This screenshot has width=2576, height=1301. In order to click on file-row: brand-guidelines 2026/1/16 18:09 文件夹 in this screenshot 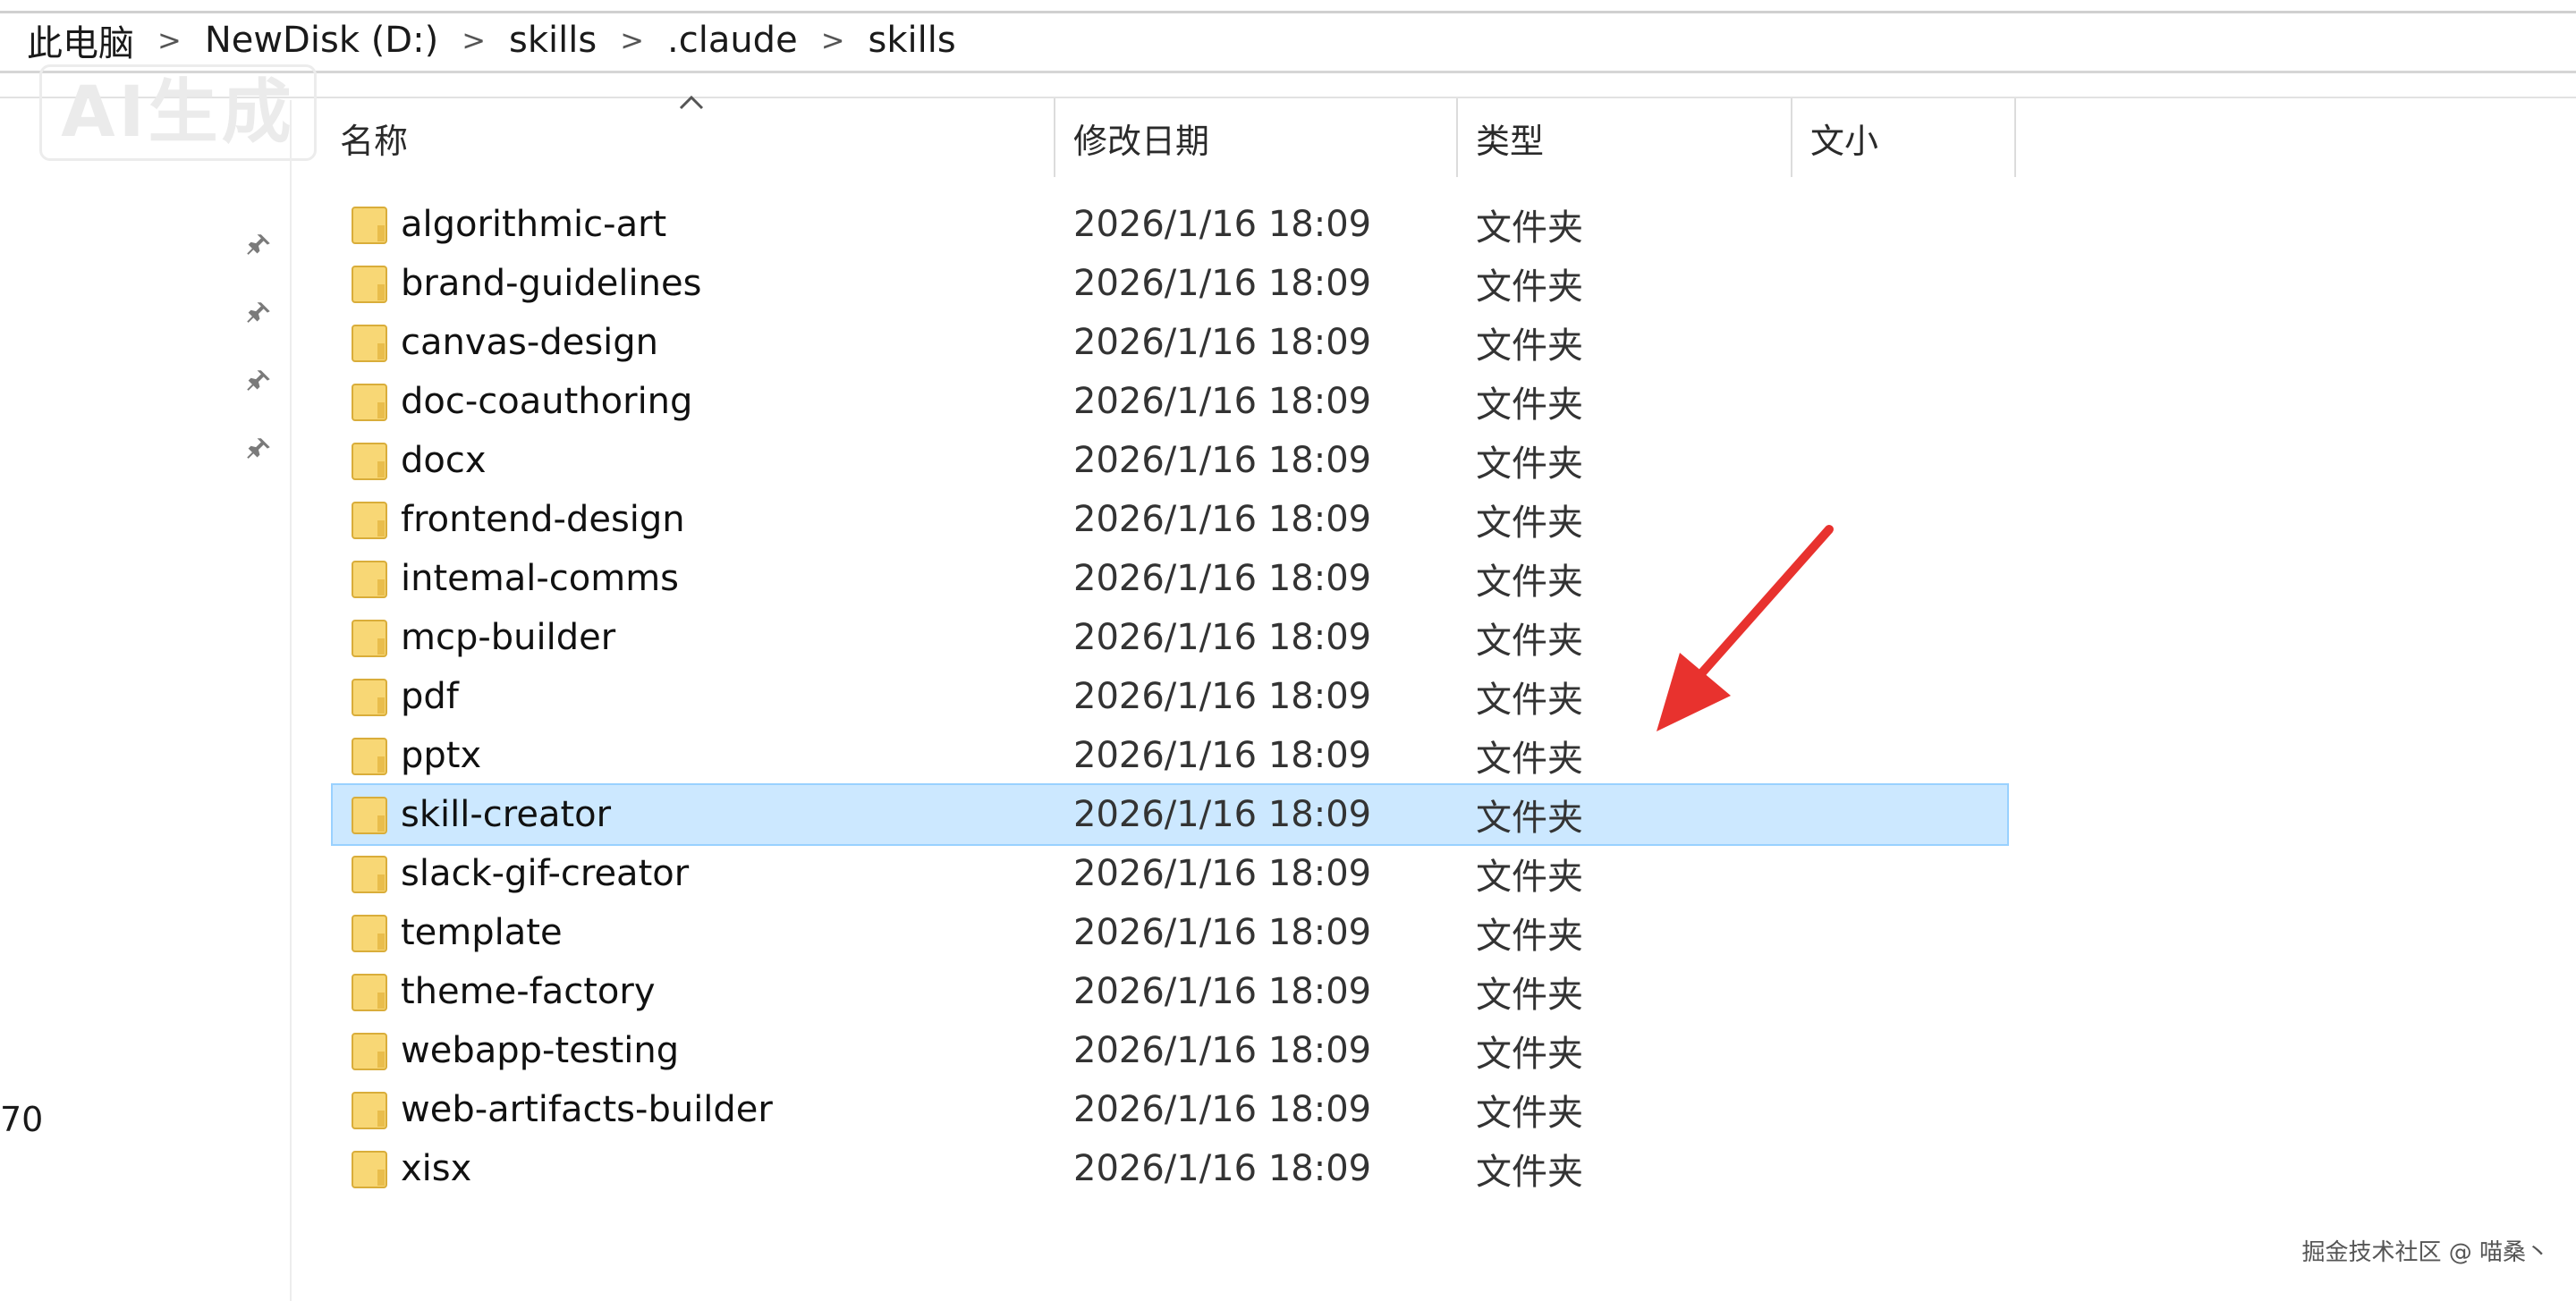, I will do `click(1170, 284)`.